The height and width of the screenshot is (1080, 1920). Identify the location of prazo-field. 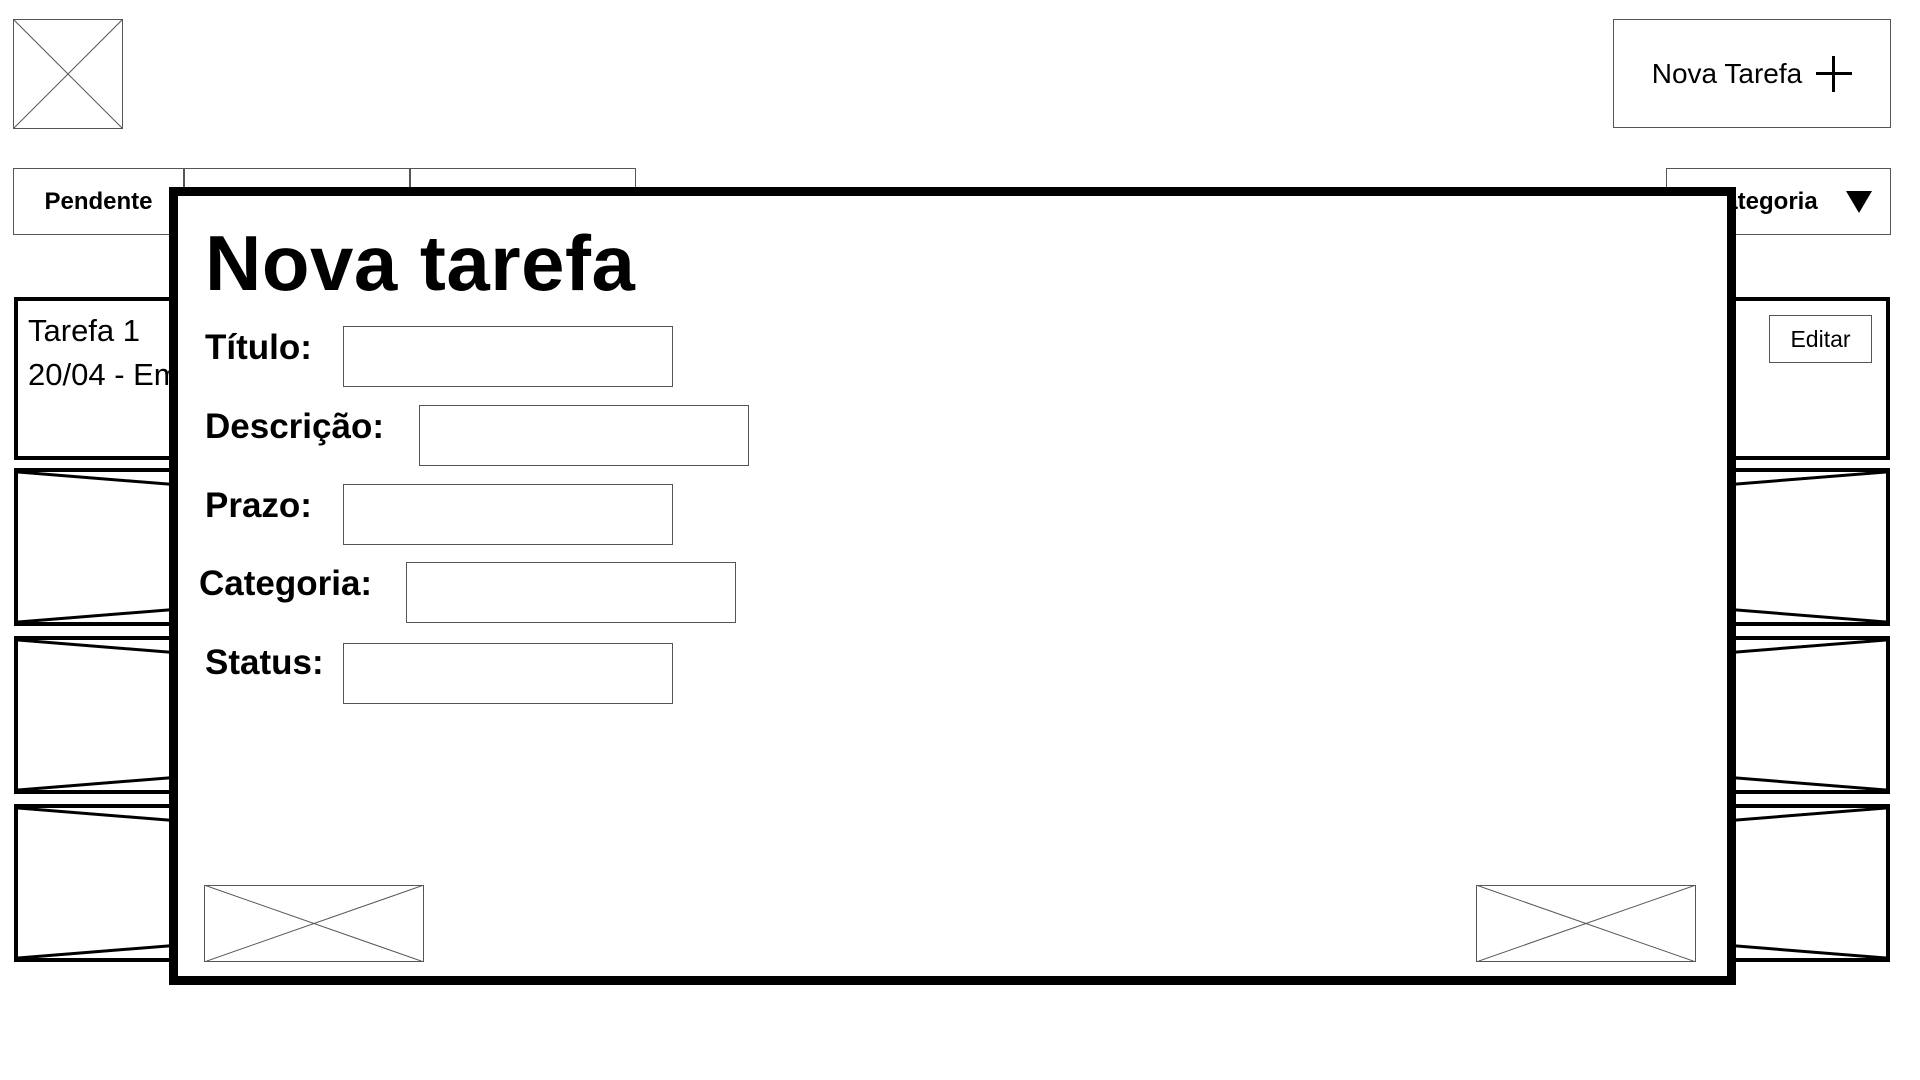
(508, 514).